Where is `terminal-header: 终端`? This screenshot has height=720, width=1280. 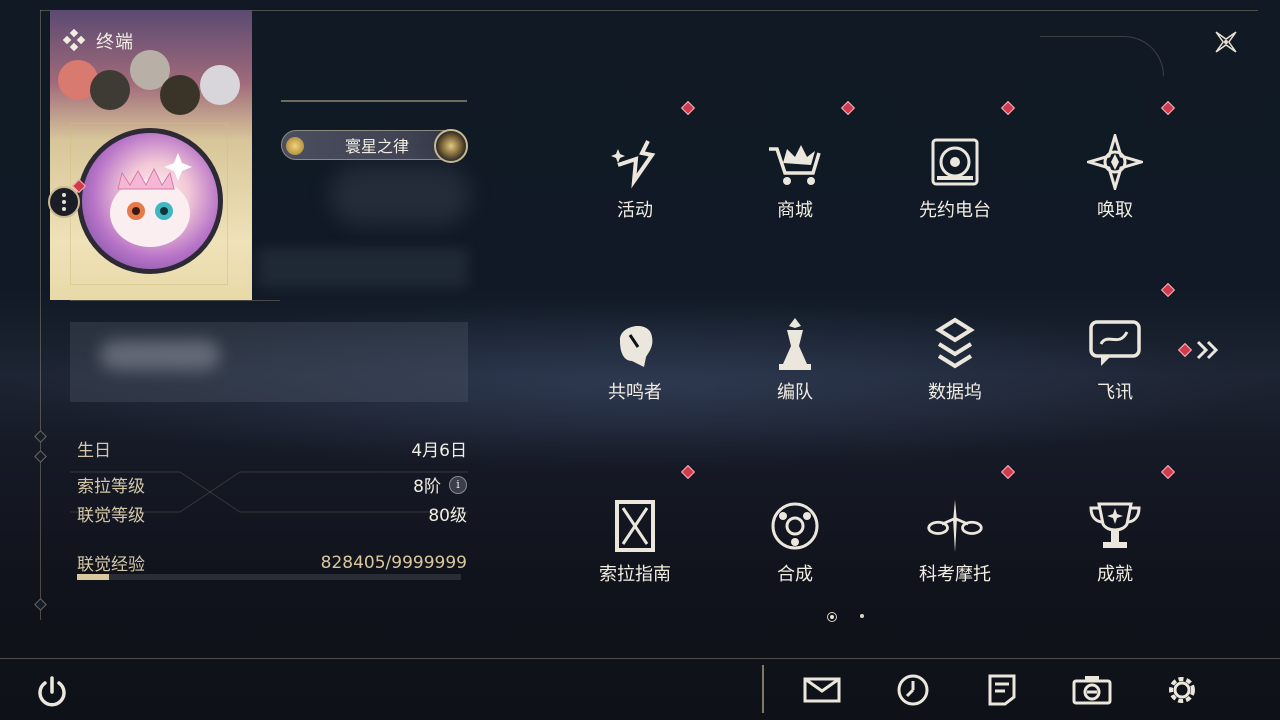 terminal-header: 终端 is located at coordinates (98, 41).